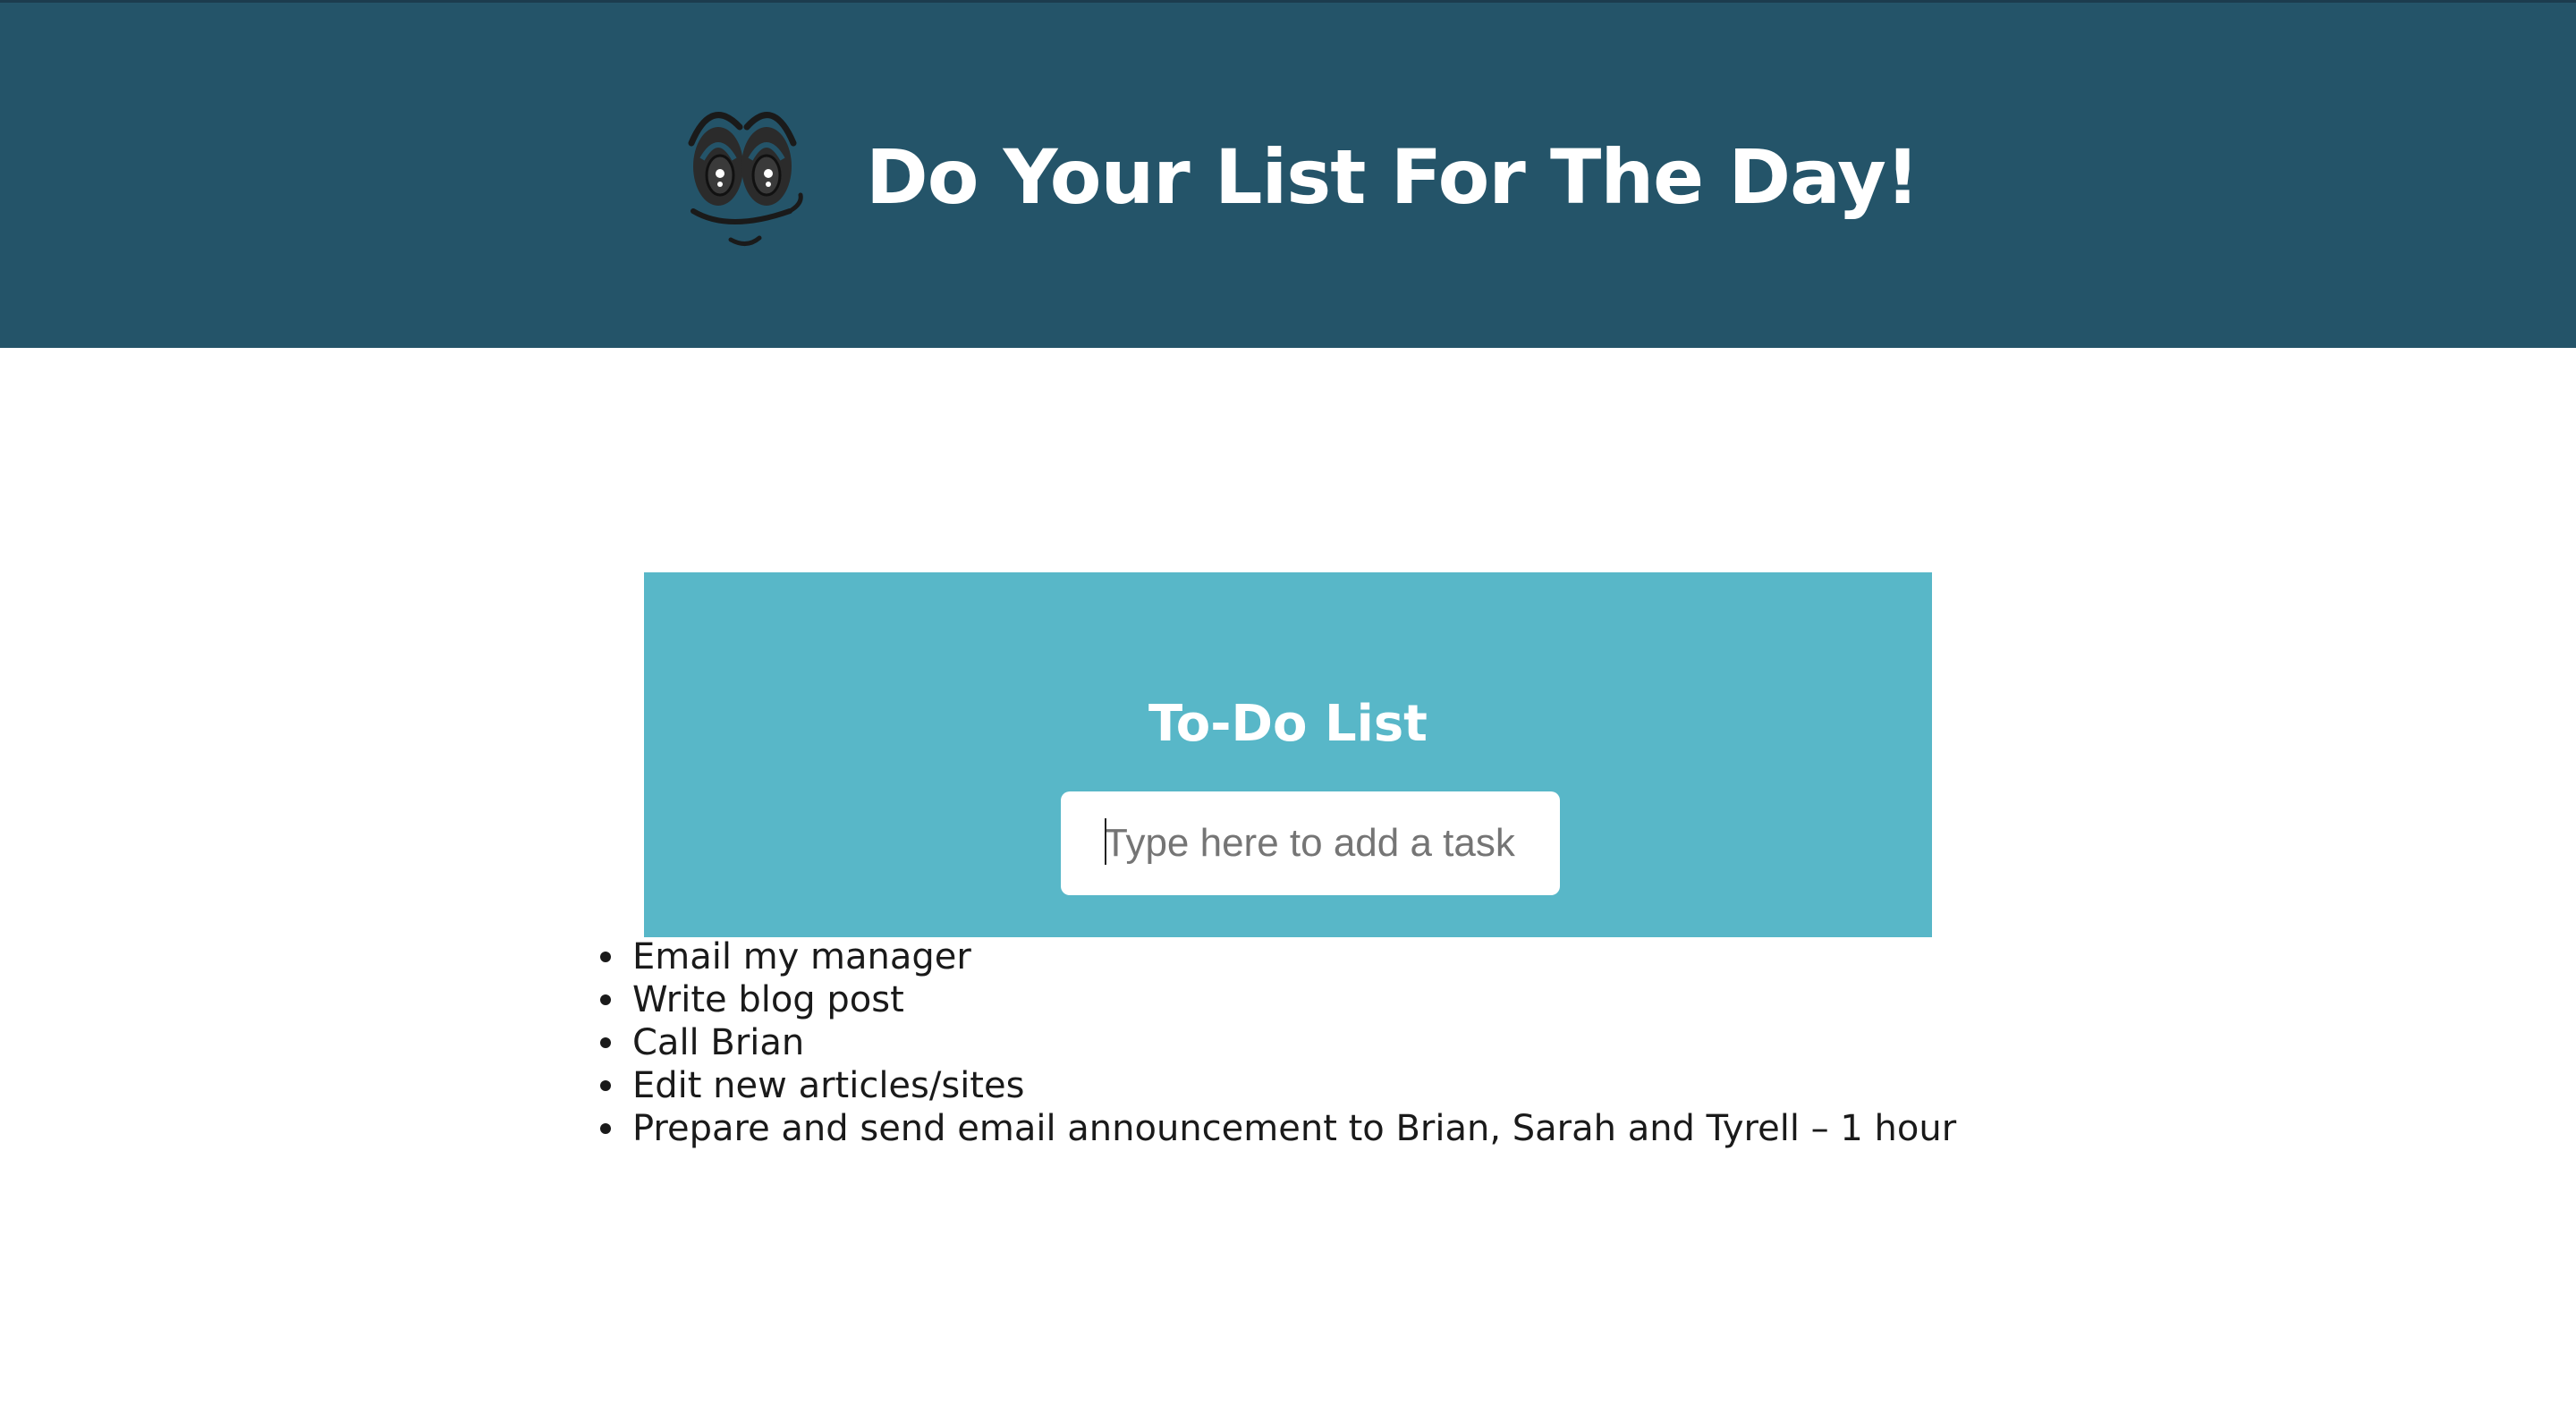  Describe the element at coordinates (1288, 754) in the screenshot. I see `todo-card: To-Do List` at that location.